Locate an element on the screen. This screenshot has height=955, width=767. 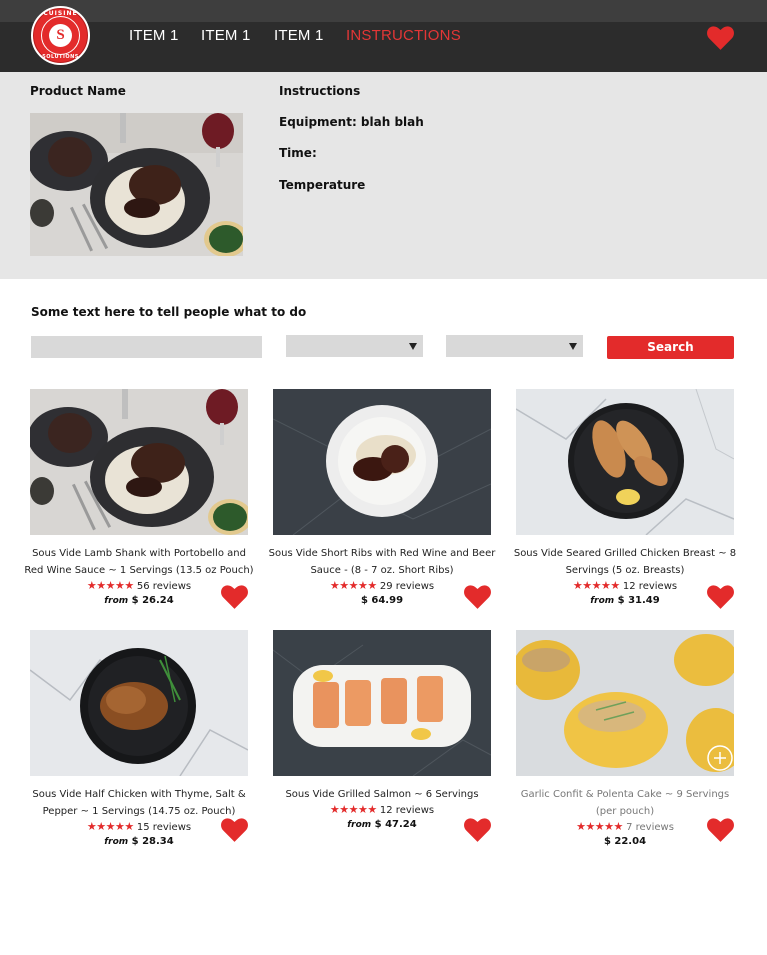
chicken-breast-photo is located at coordinates (625, 462).